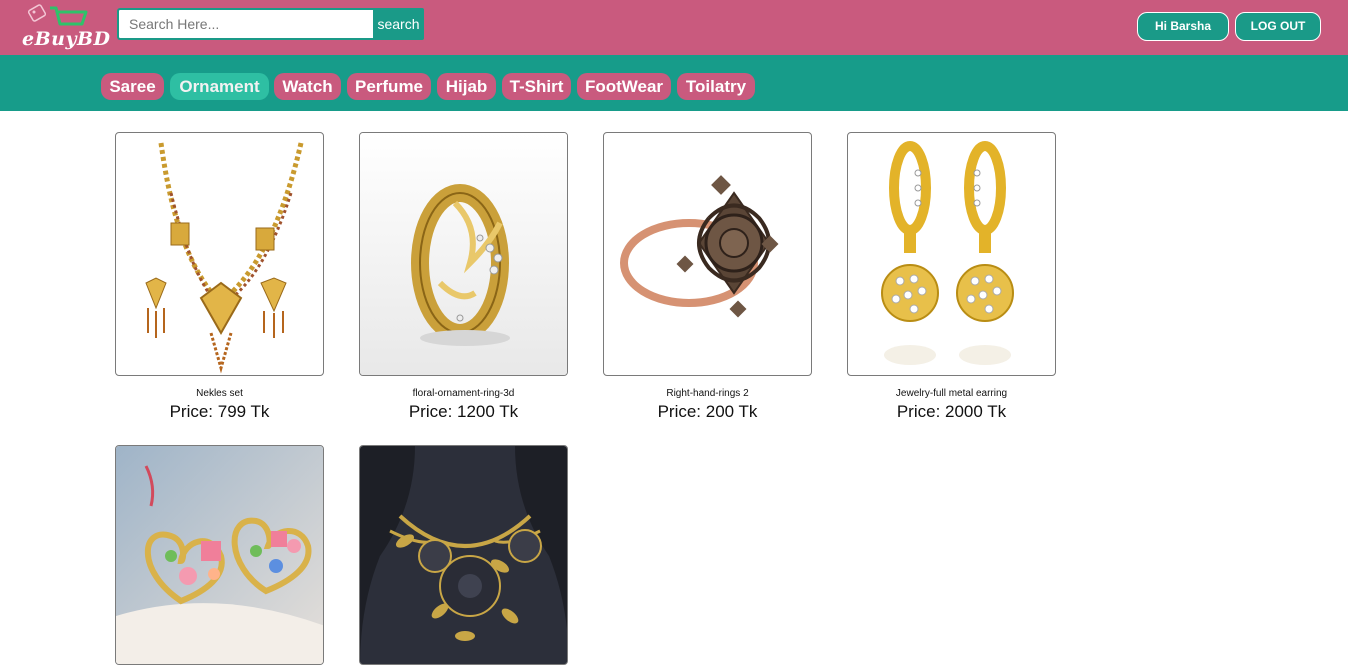 The height and width of the screenshot is (665, 1348). Describe the element at coordinates (245, 24) in the screenshot. I see `search-input` at that location.